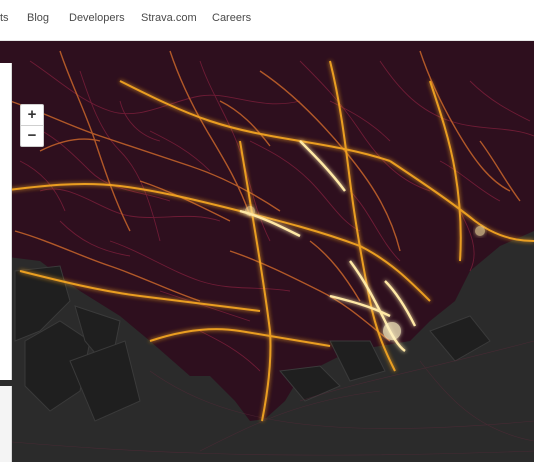  What do you see at coordinates (6, 221) in the screenshot?
I see `left-sidebar-panel` at bounding box center [6, 221].